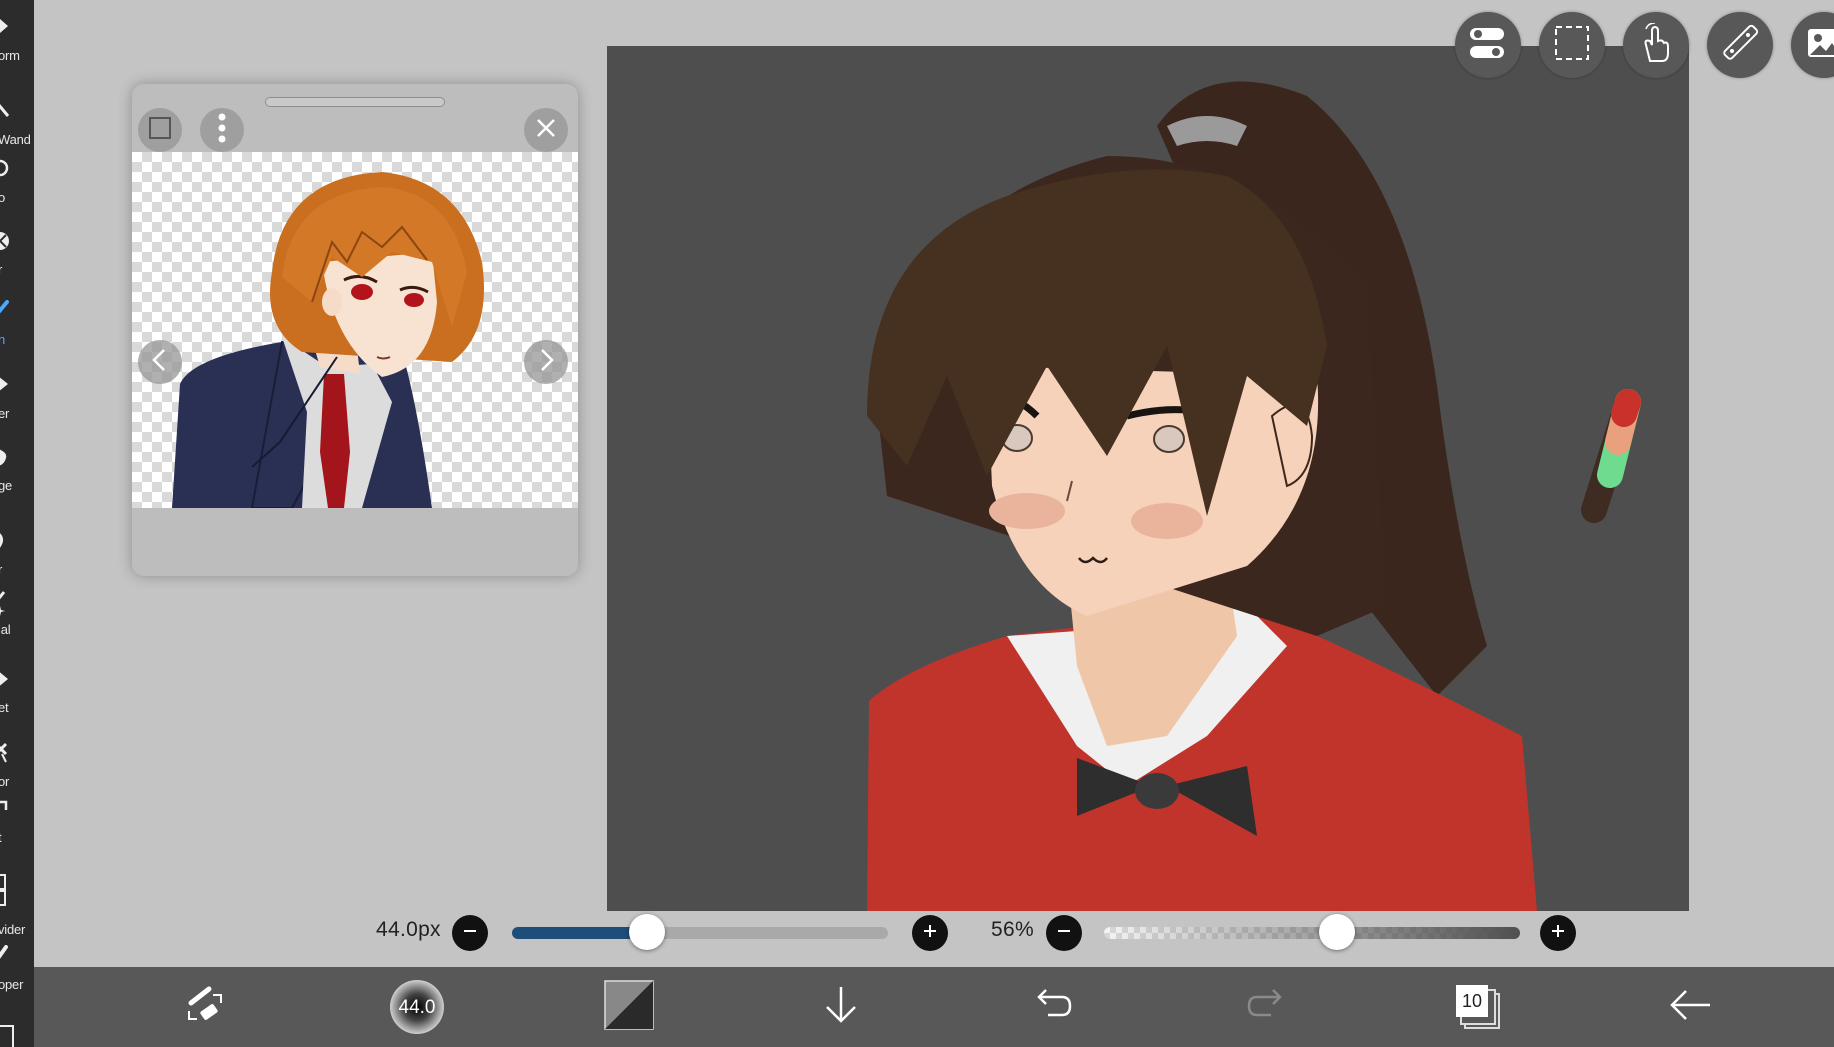 This screenshot has width=1834, height=1047. What do you see at coordinates (1572, 45) in the screenshot?
I see `selection-button` at bounding box center [1572, 45].